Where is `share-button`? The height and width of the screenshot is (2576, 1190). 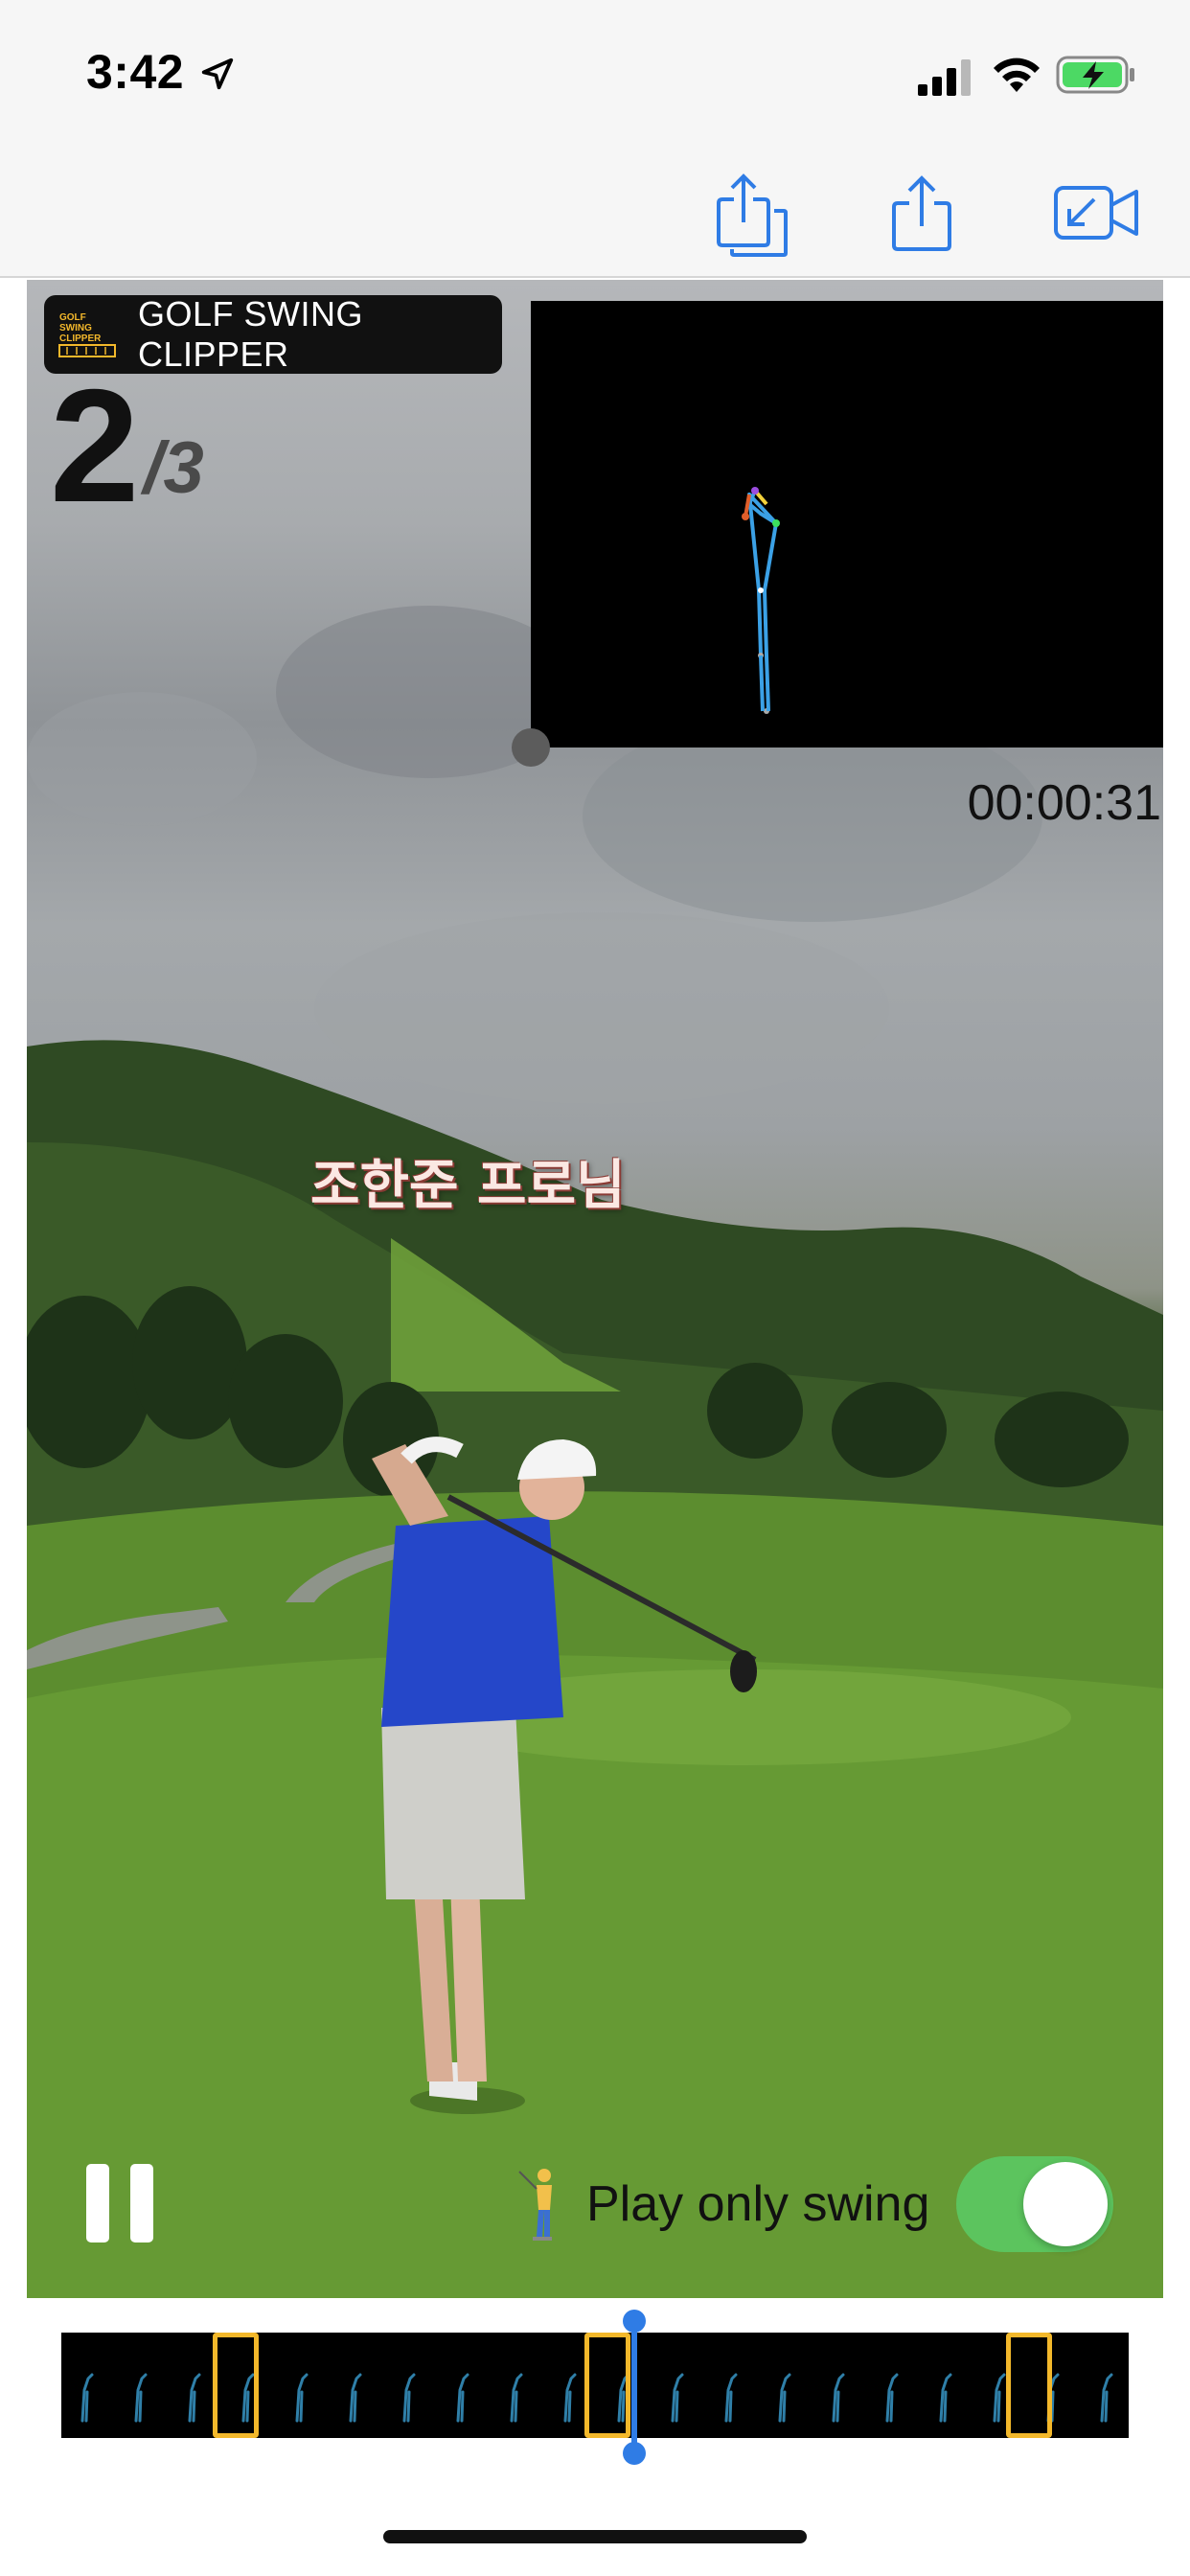 share-button is located at coordinates (922, 213).